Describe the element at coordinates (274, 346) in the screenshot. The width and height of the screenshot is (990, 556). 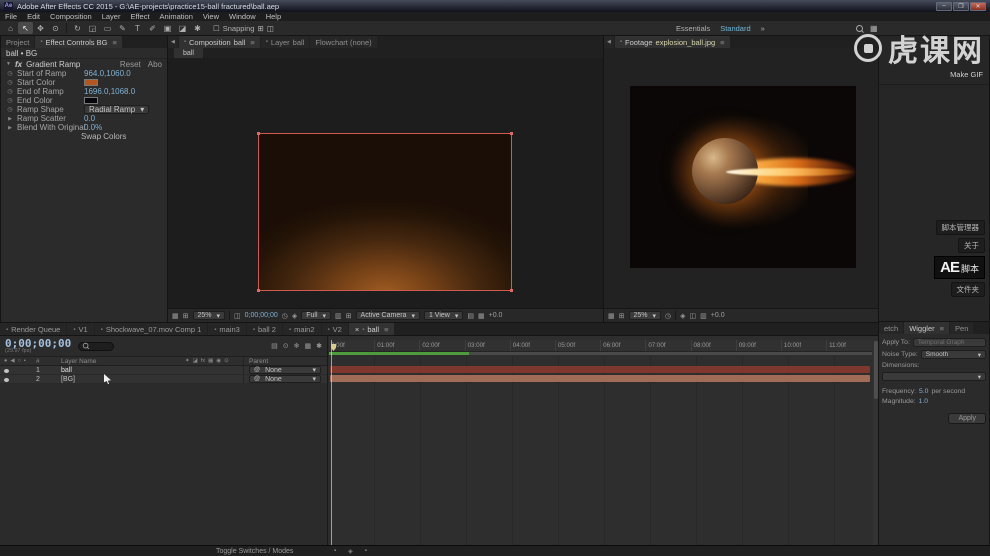
I see `composition-mini-flowchart-icon: ▤` at that location.